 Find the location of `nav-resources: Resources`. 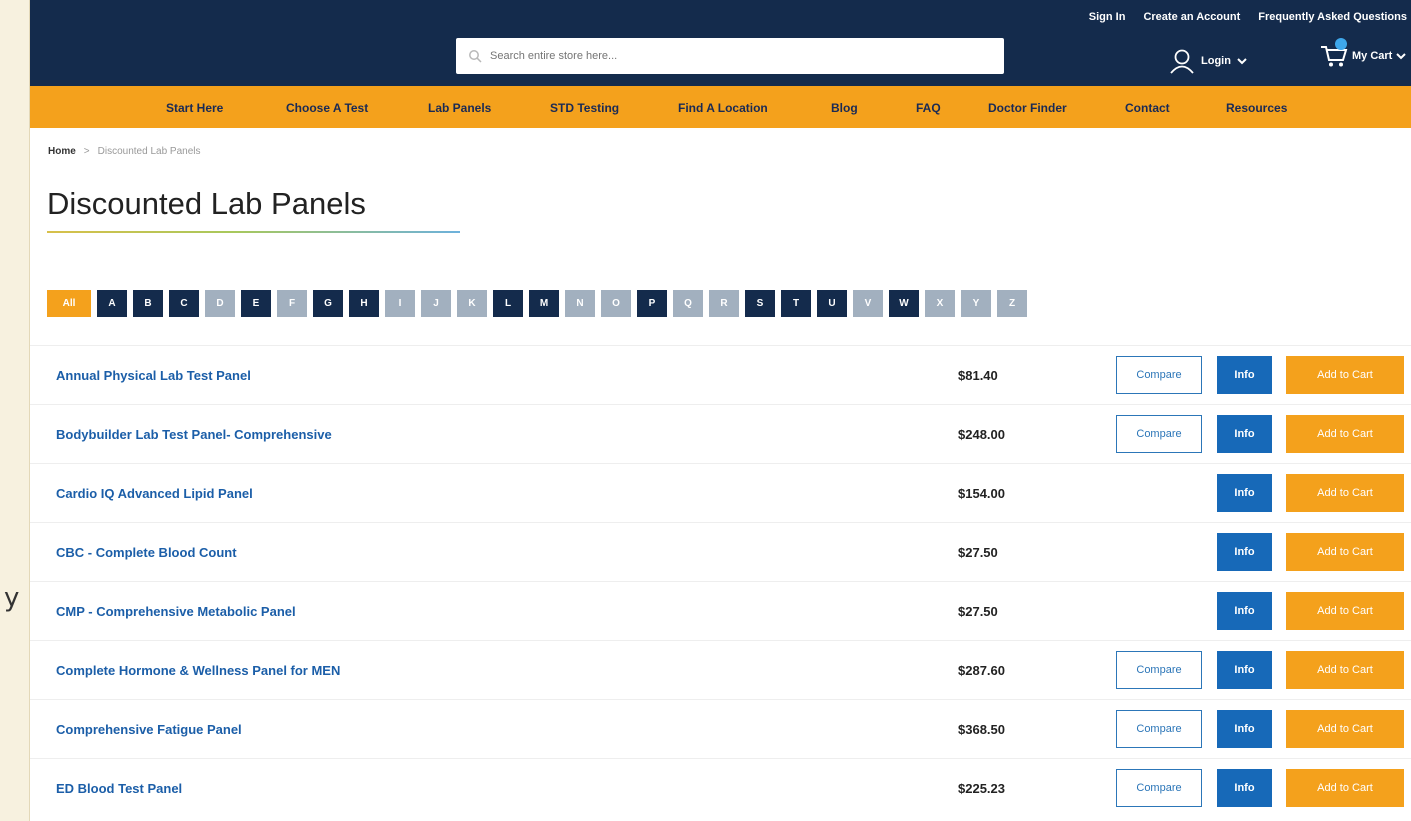

nav-resources: Resources is located at coordinates (1256, 108).